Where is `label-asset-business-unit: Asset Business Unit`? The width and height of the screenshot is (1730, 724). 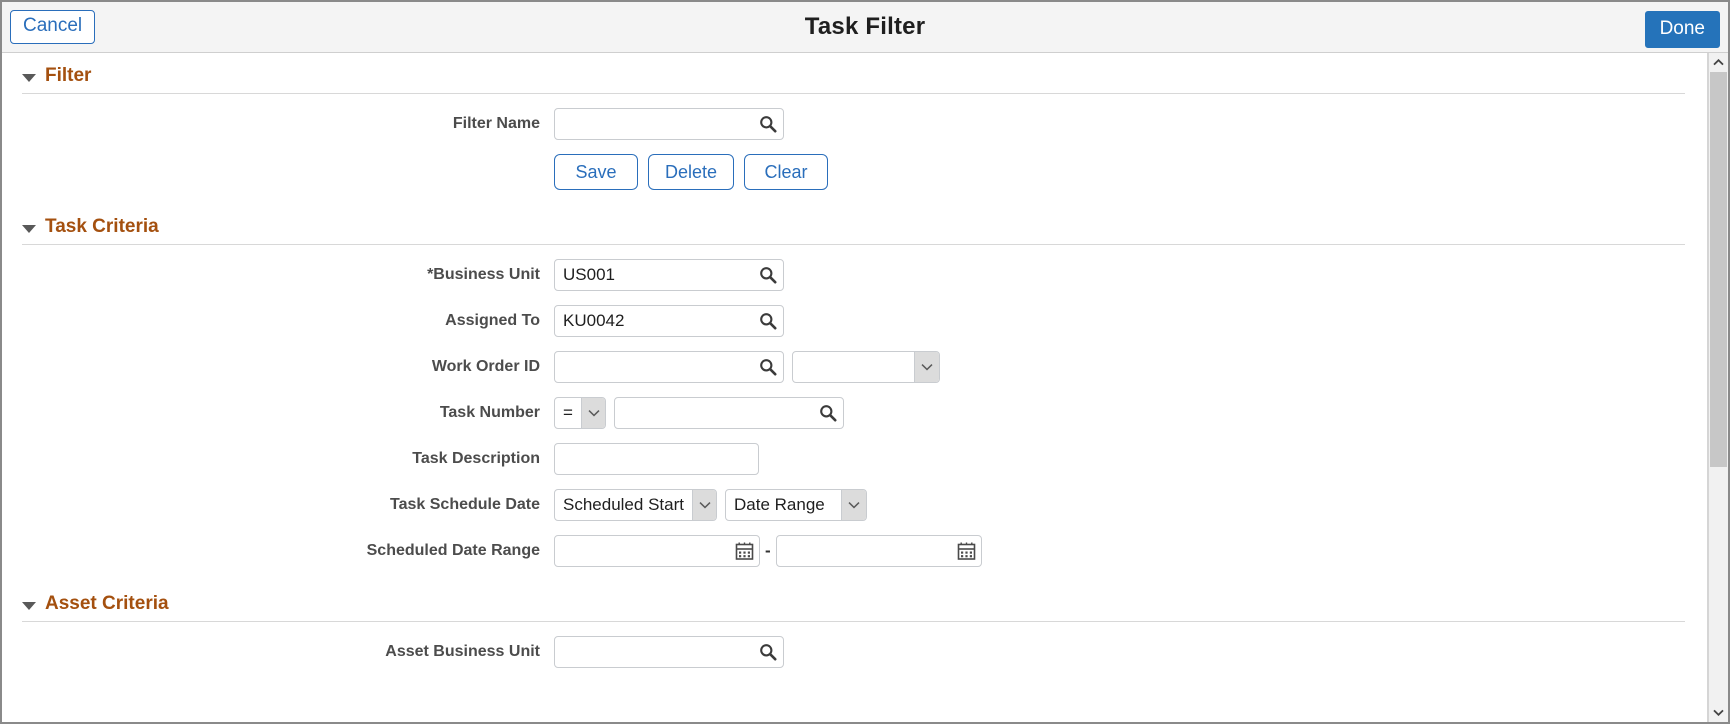 label-asset-business-unit: Asset Business Unit is located at coordinates (462, 651).